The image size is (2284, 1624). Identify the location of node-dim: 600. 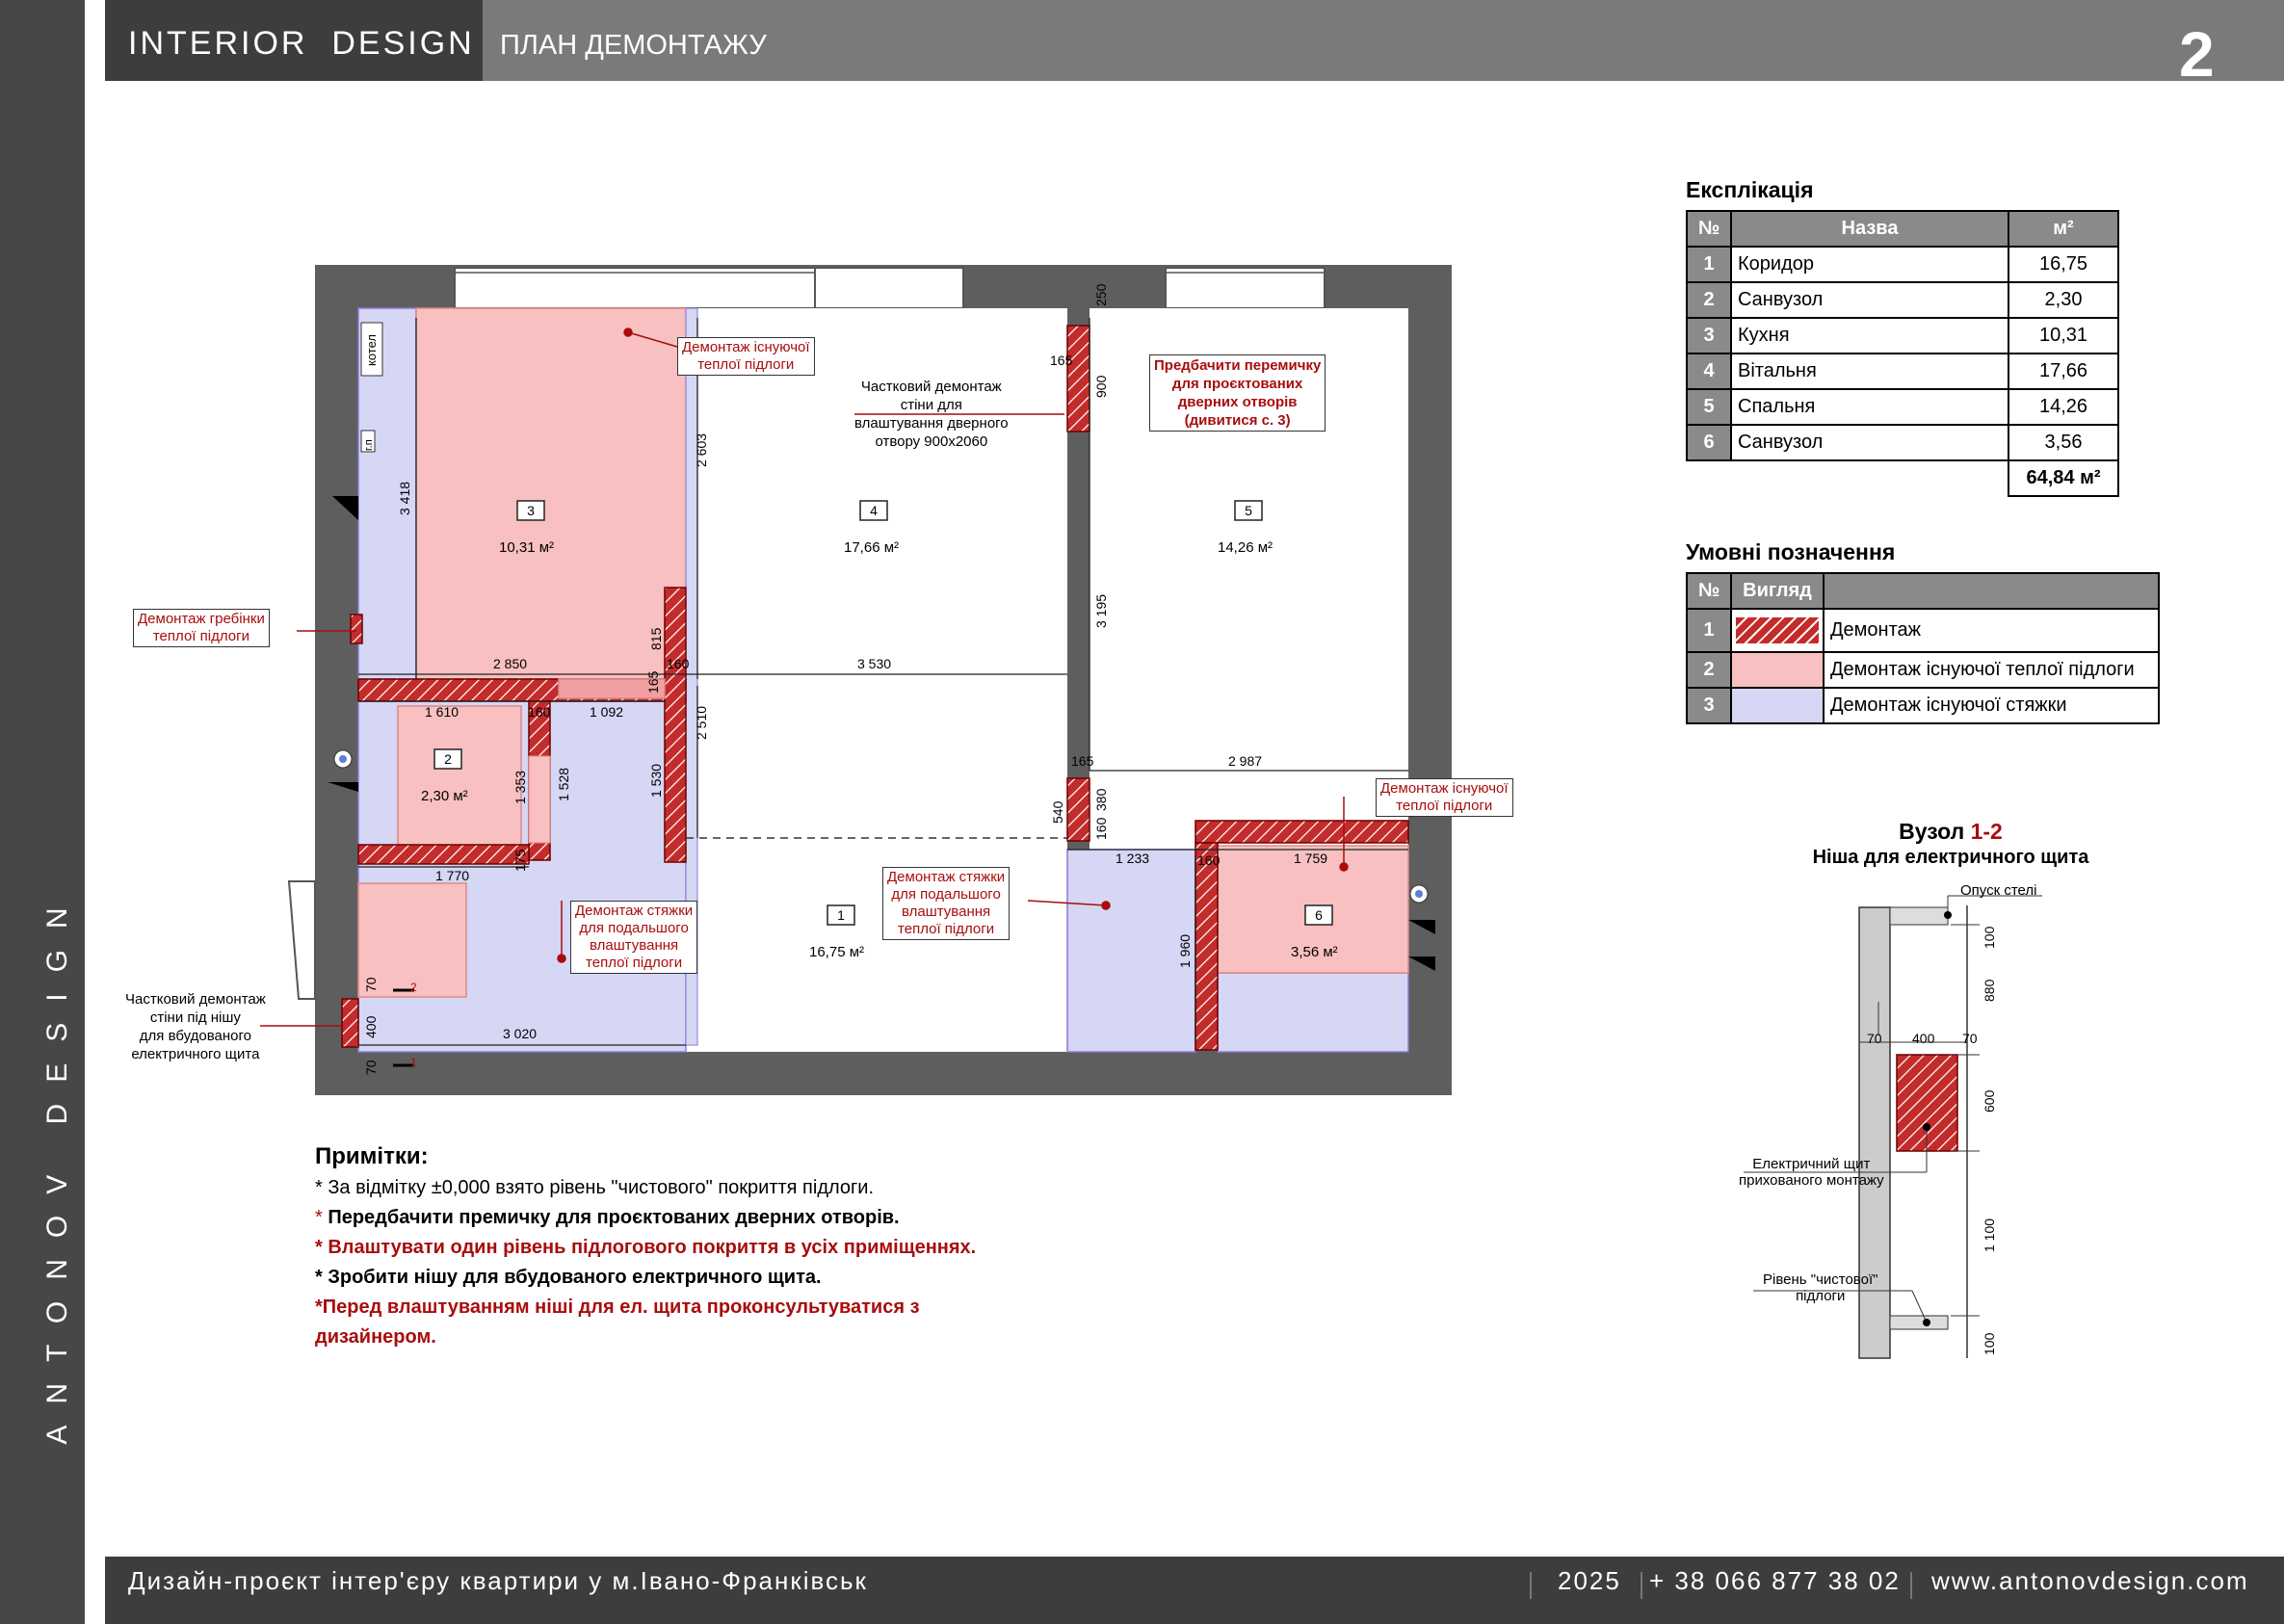
(1989, 1101).